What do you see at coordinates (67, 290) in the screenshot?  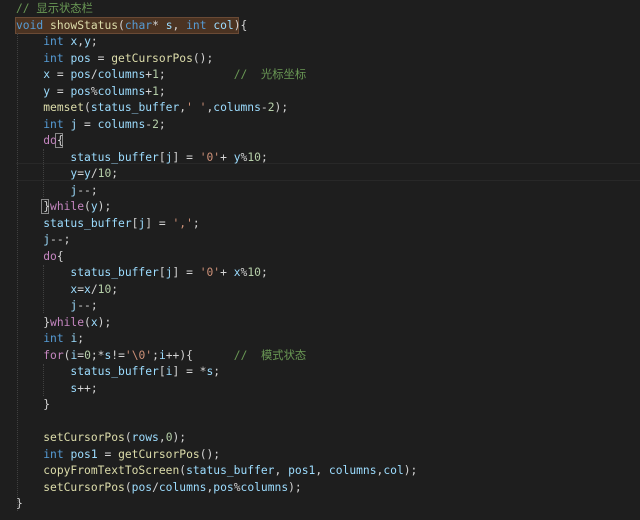 I see `code-line: x=x/10;` at bounding box center [67, 290].